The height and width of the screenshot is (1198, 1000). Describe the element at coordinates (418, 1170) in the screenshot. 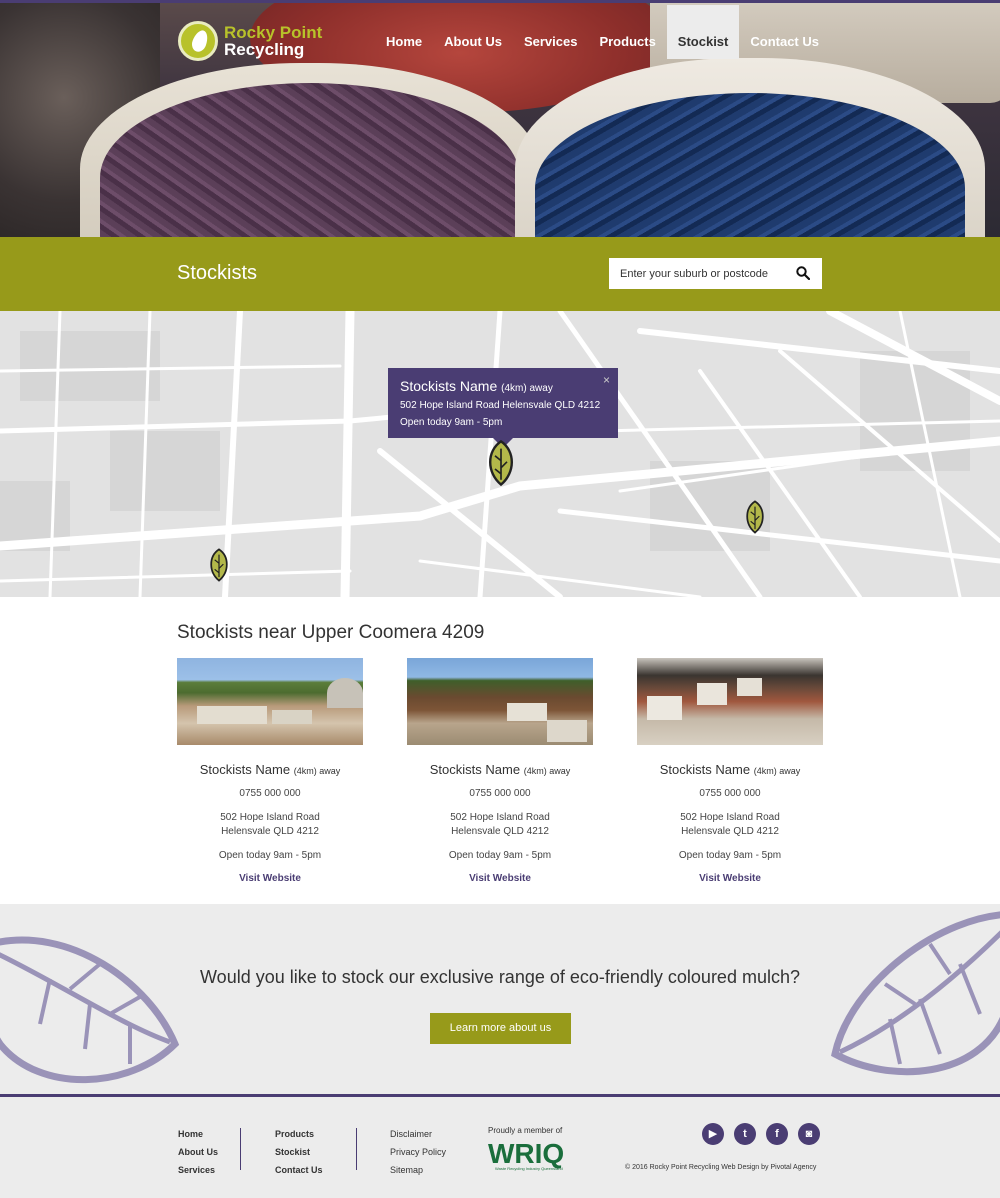

I see `footer-link-sitemap: Sitemap` at that location.